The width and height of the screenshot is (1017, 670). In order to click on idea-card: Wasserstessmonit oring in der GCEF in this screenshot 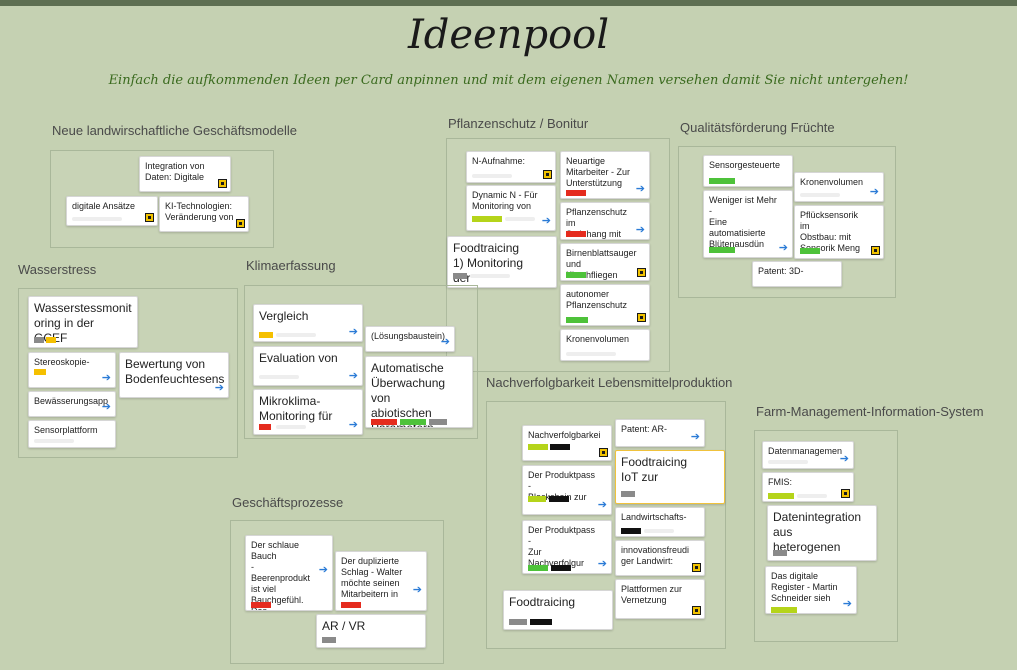, I will do `click(83, 322)`.